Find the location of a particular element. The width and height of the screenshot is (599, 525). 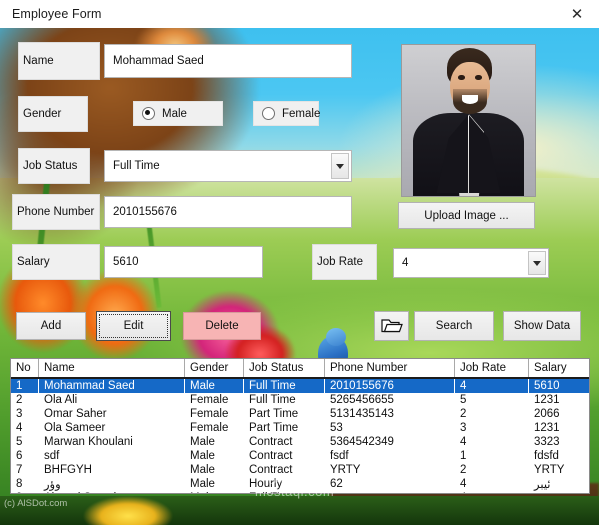

radio-female-icon is located at coordinates (268, 113).